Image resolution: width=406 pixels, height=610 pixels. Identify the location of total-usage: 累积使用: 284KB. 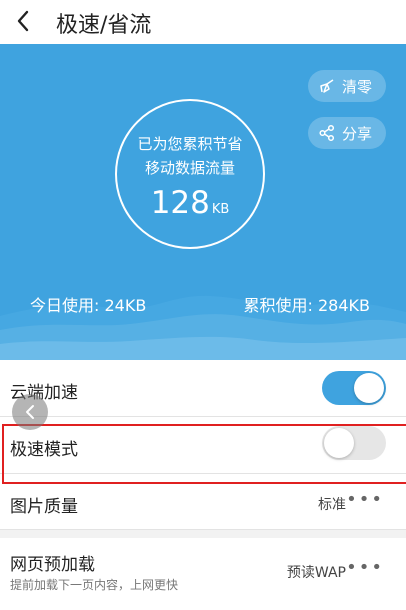
(307, 305).